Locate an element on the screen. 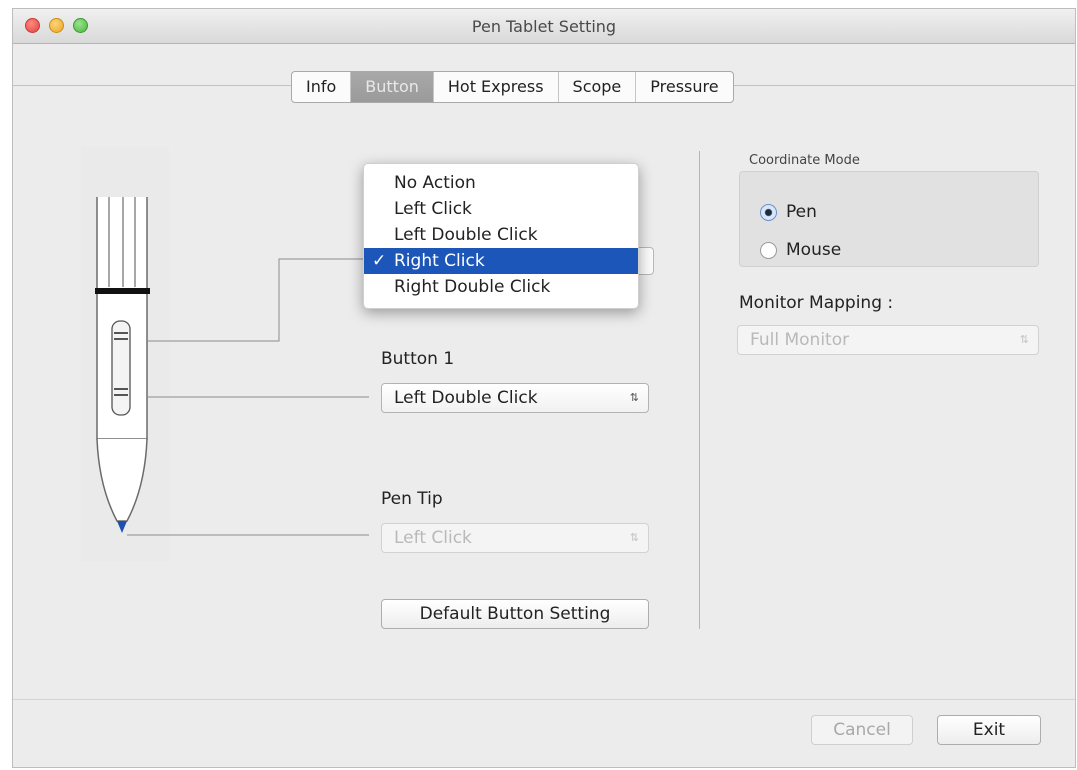 The height and width of the screenshot is (770, 1077). menu-item-left-double-click: Left Double Click is located at coordinates (501, 235).